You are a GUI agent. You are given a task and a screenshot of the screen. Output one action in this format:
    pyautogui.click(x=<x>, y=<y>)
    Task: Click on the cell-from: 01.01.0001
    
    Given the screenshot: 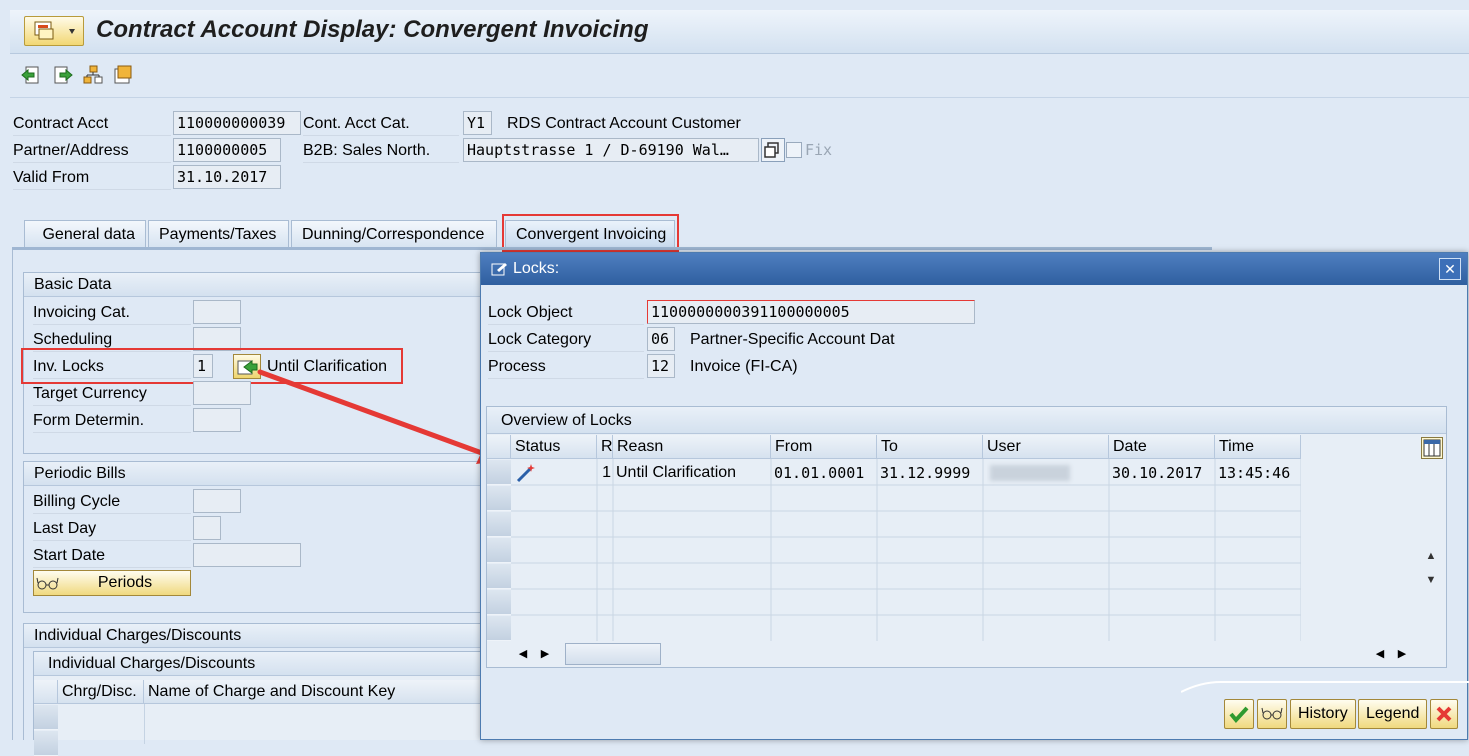 What is the action you would take?
    pyautogui.click(x=819, y=473)
    